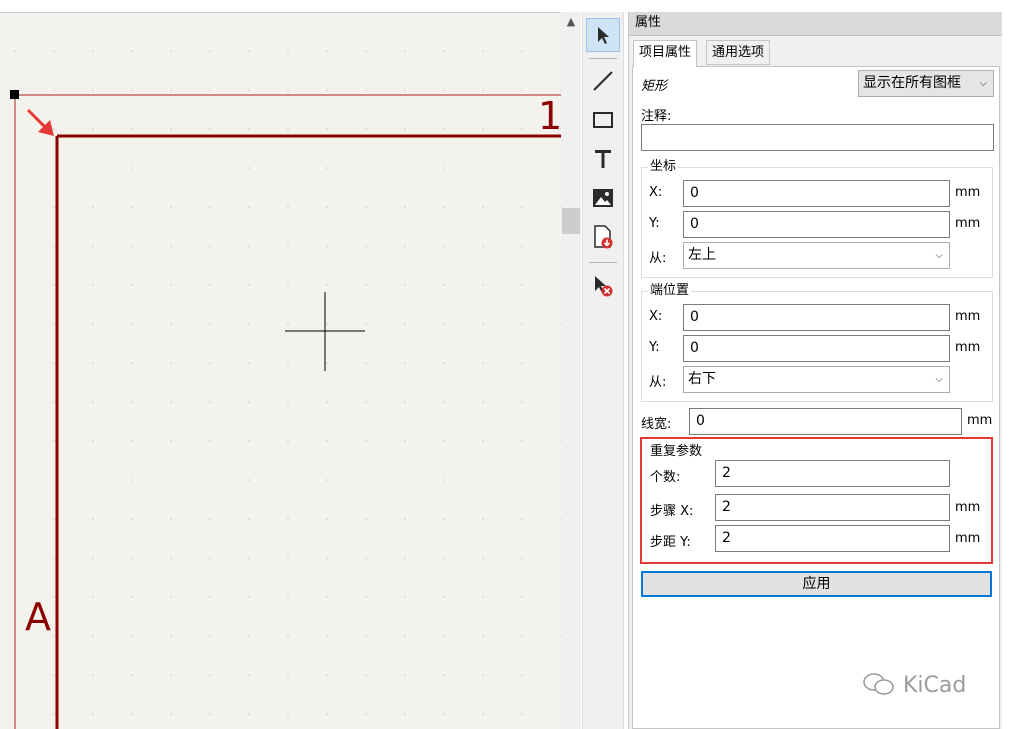  I want to click on end-y-unit: mm, so click(968, 347).